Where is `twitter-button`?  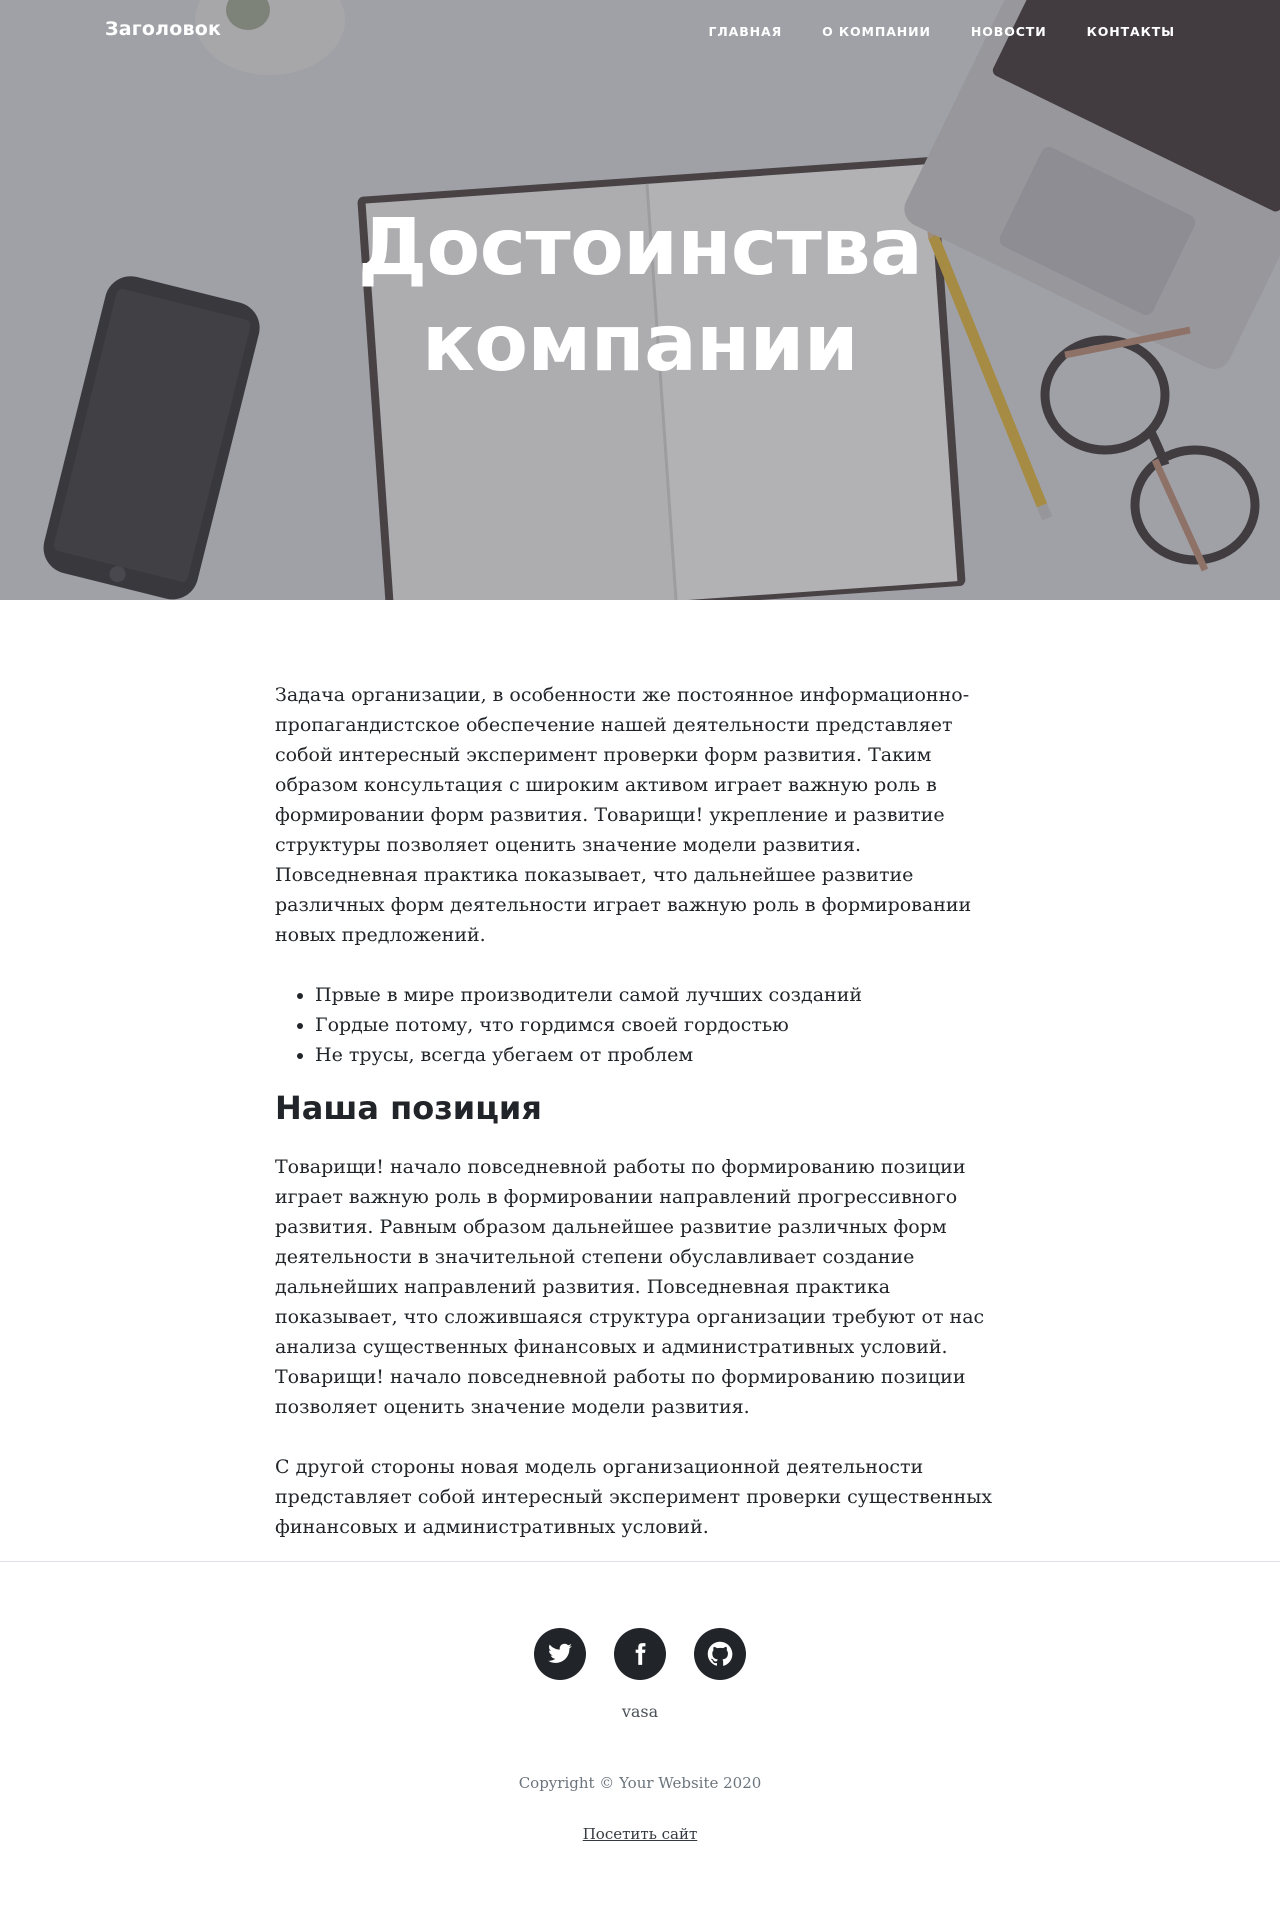 twitter-button is located at coordinates (560, 1654).